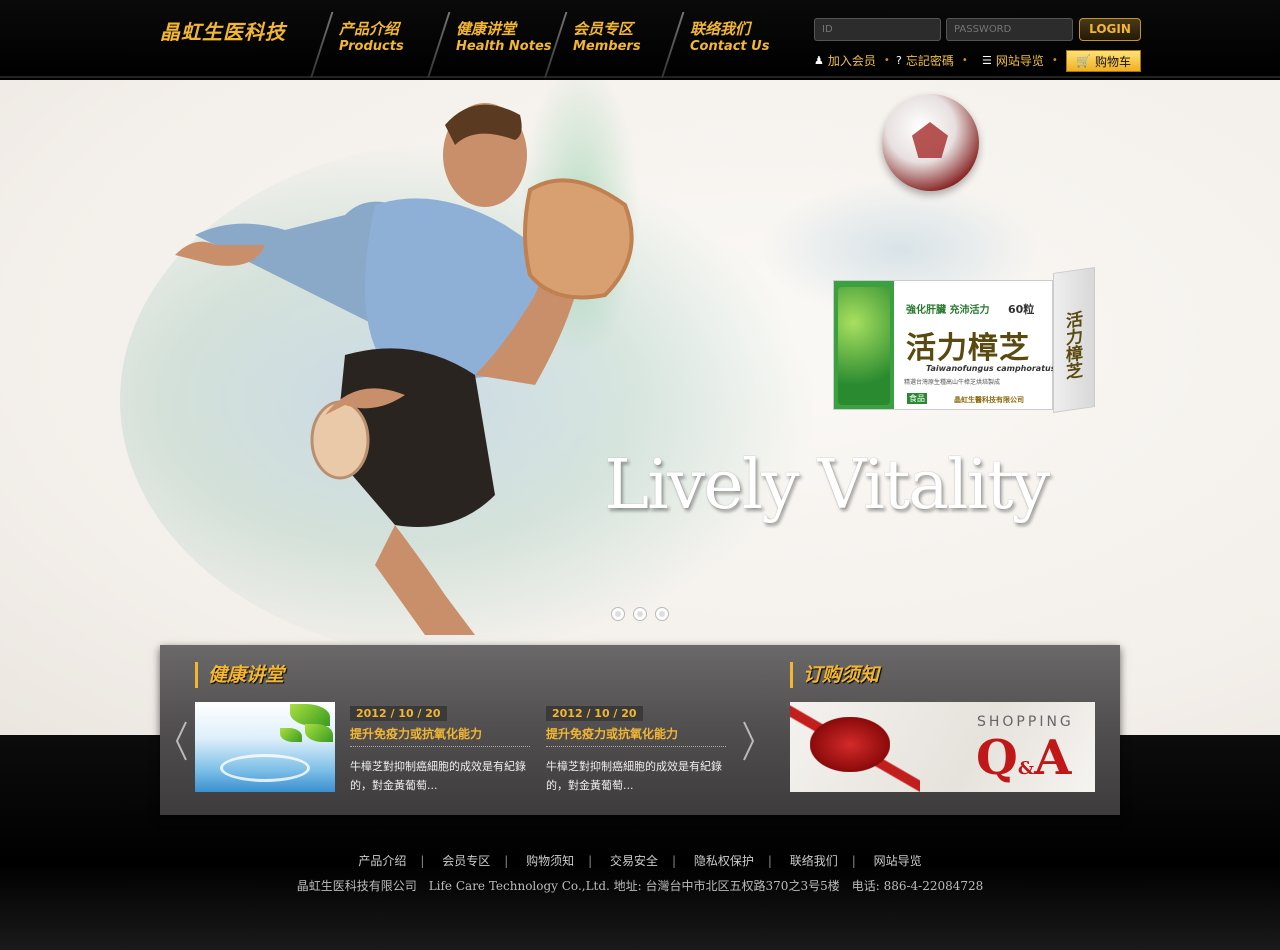 Image resolution: width=1280 pixels, height=950 pixels. I want to click on forgot-password-link: ? 忘記密碼 •, so click(932, 60).